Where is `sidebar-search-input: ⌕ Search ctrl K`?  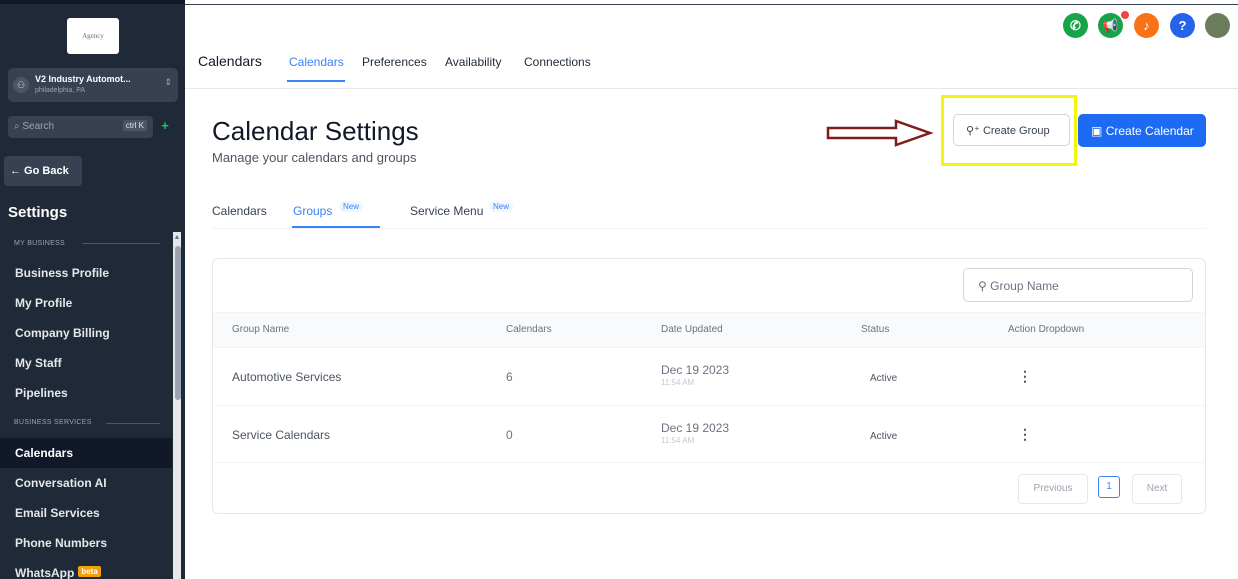 sidebar-search-input: ⌕ Search ctrl K is located at coordinates (80, 127).